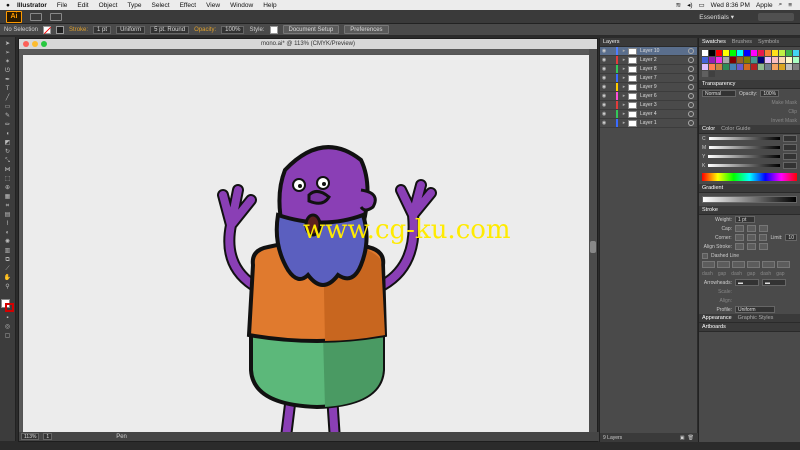 The image size is (800, 450). What do you see at coordinates (714, 327) in the screenshot?
I see `tab-artboards: Artboards` at bounding box center [714, 327].